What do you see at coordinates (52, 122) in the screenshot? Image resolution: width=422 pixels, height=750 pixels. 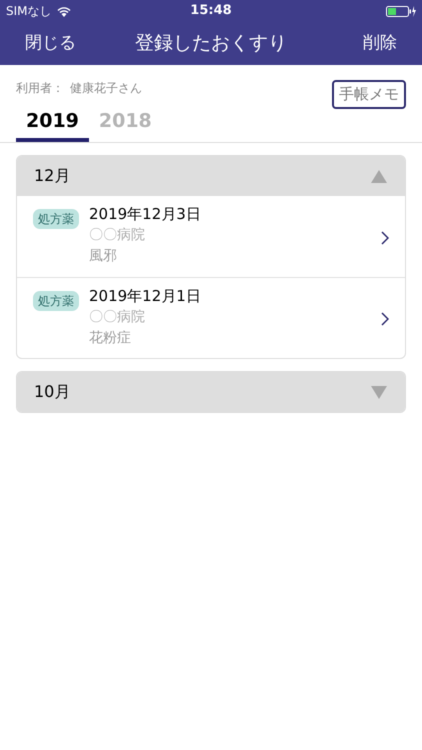 I see `year-tab: 2019` at bounding box center [52, 122].